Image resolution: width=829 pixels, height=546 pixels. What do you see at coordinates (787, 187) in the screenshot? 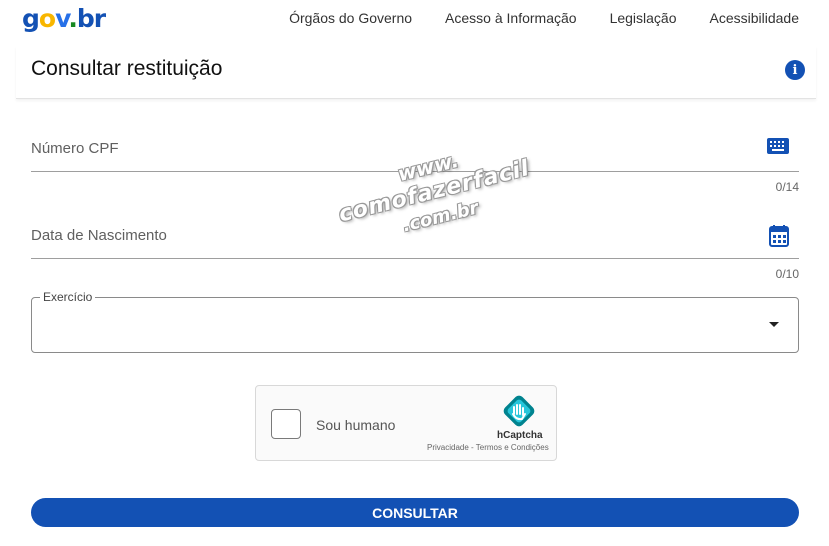
I see `cpf-char-counter: 0/14` at bounding box center [787, 187].